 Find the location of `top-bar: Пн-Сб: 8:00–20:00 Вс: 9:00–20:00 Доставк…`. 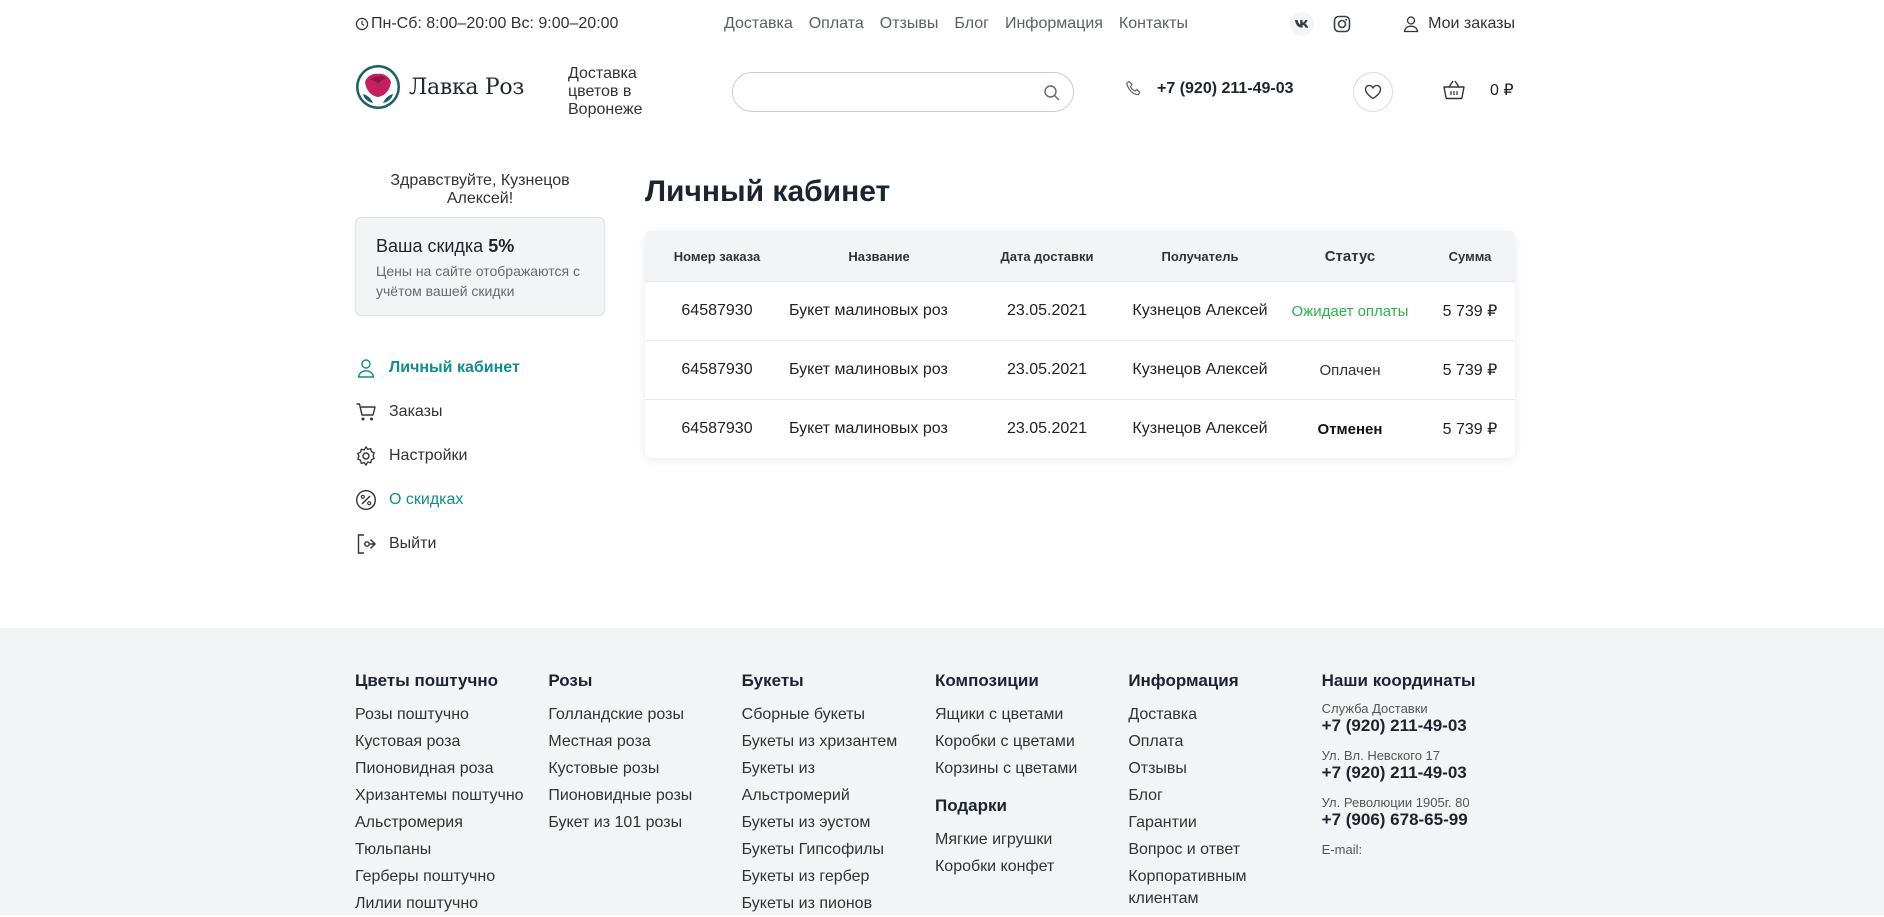

top-bar: Пн-Сб: 8:00–20:00 Вс: 9:00–20:00 Доставк… is located at coordinates (935, 24).